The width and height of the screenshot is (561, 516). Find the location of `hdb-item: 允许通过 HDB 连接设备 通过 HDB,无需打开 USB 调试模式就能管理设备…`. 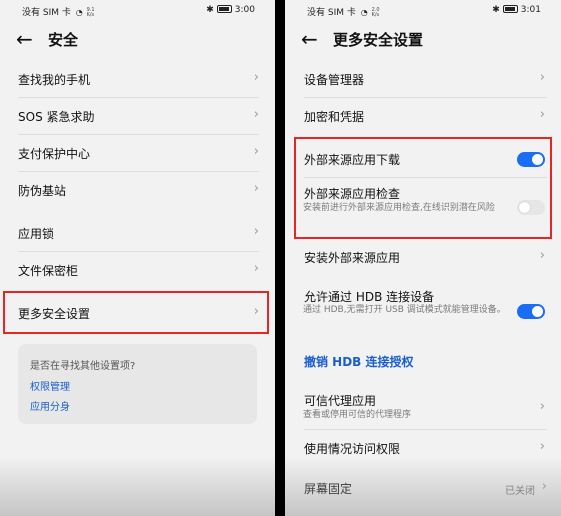

hdb-item: 允许通过 HDB 连接设备 通过 HDB,无需打开 USB 调试模式就能管理设备… is located at coordinates (423, 311).